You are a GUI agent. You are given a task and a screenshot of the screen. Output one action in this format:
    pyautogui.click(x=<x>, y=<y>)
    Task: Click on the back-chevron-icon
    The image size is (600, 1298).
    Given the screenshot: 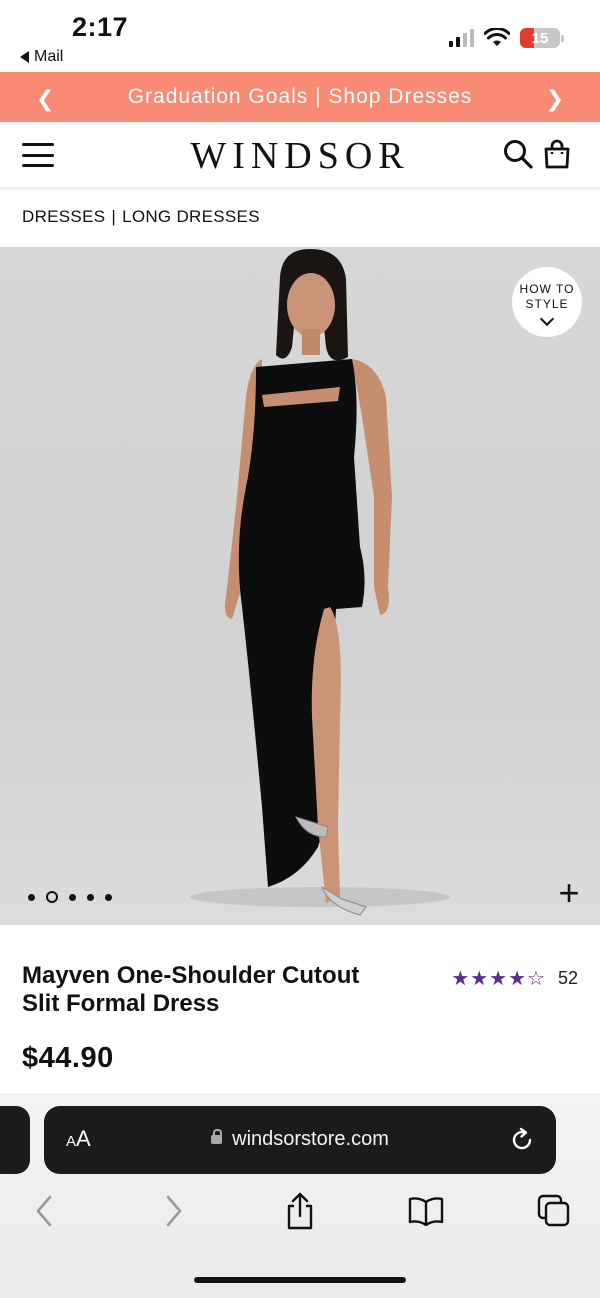 What is the action you would take?
    pyautogui.click(x=44, y=1211)
    